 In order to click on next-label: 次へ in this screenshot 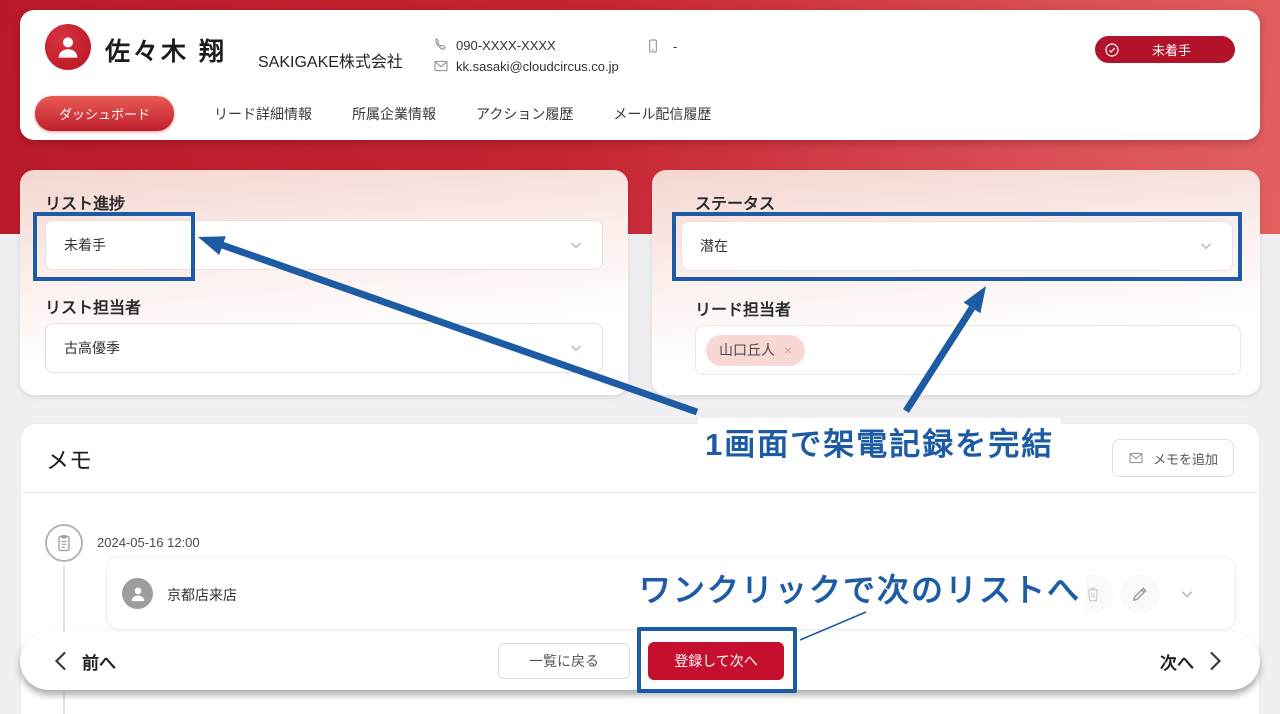, I will do `click(1177, 663)`.